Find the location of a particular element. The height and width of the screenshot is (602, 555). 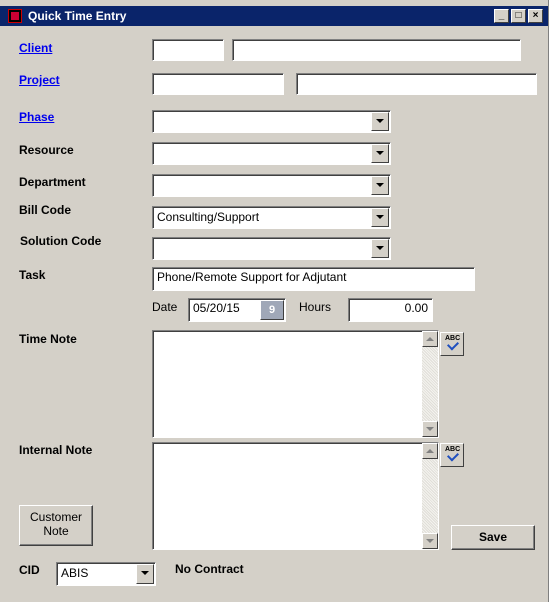

save-button: Save is located at coordinates (493, 537).